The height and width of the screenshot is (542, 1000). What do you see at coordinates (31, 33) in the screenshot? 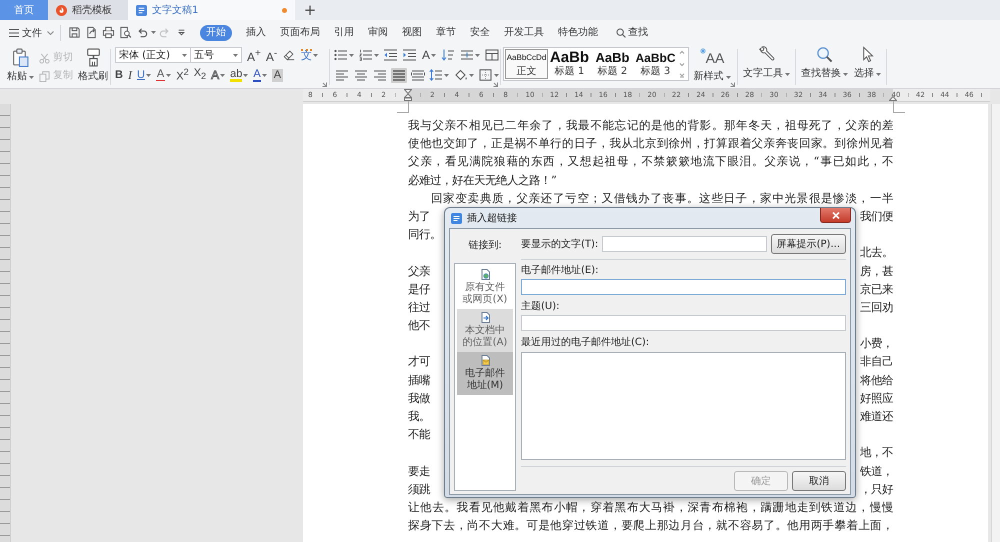
I see `file-menu-button: 文件` at bounding box center [31, 33].